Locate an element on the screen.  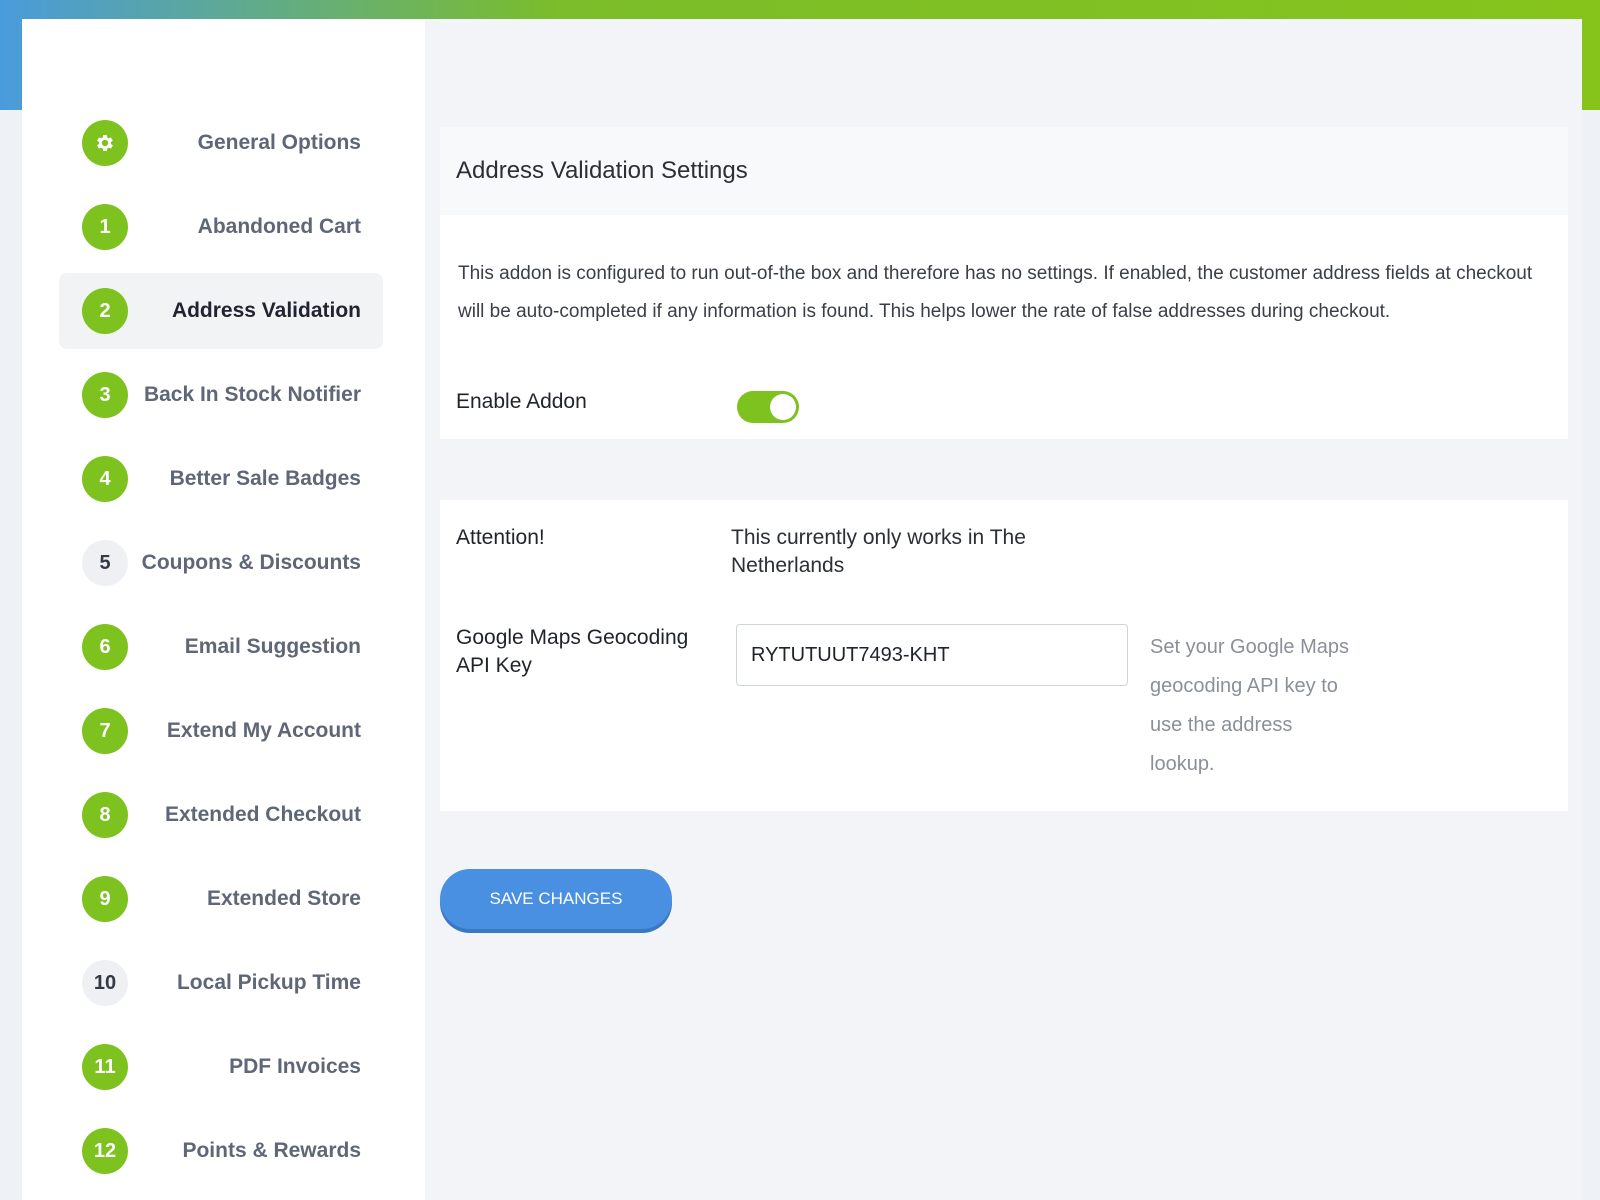
sidebar-item: 3 Back In Stock Notifier is located at coordinates (221, 395).